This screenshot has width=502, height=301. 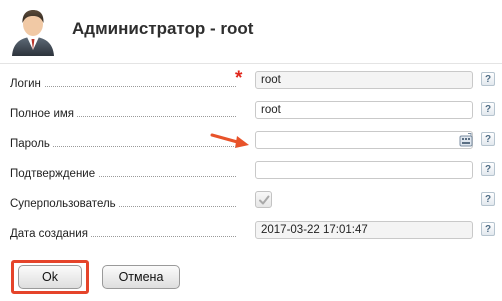 I want to click on header-divider, so click(x=251, y=63).